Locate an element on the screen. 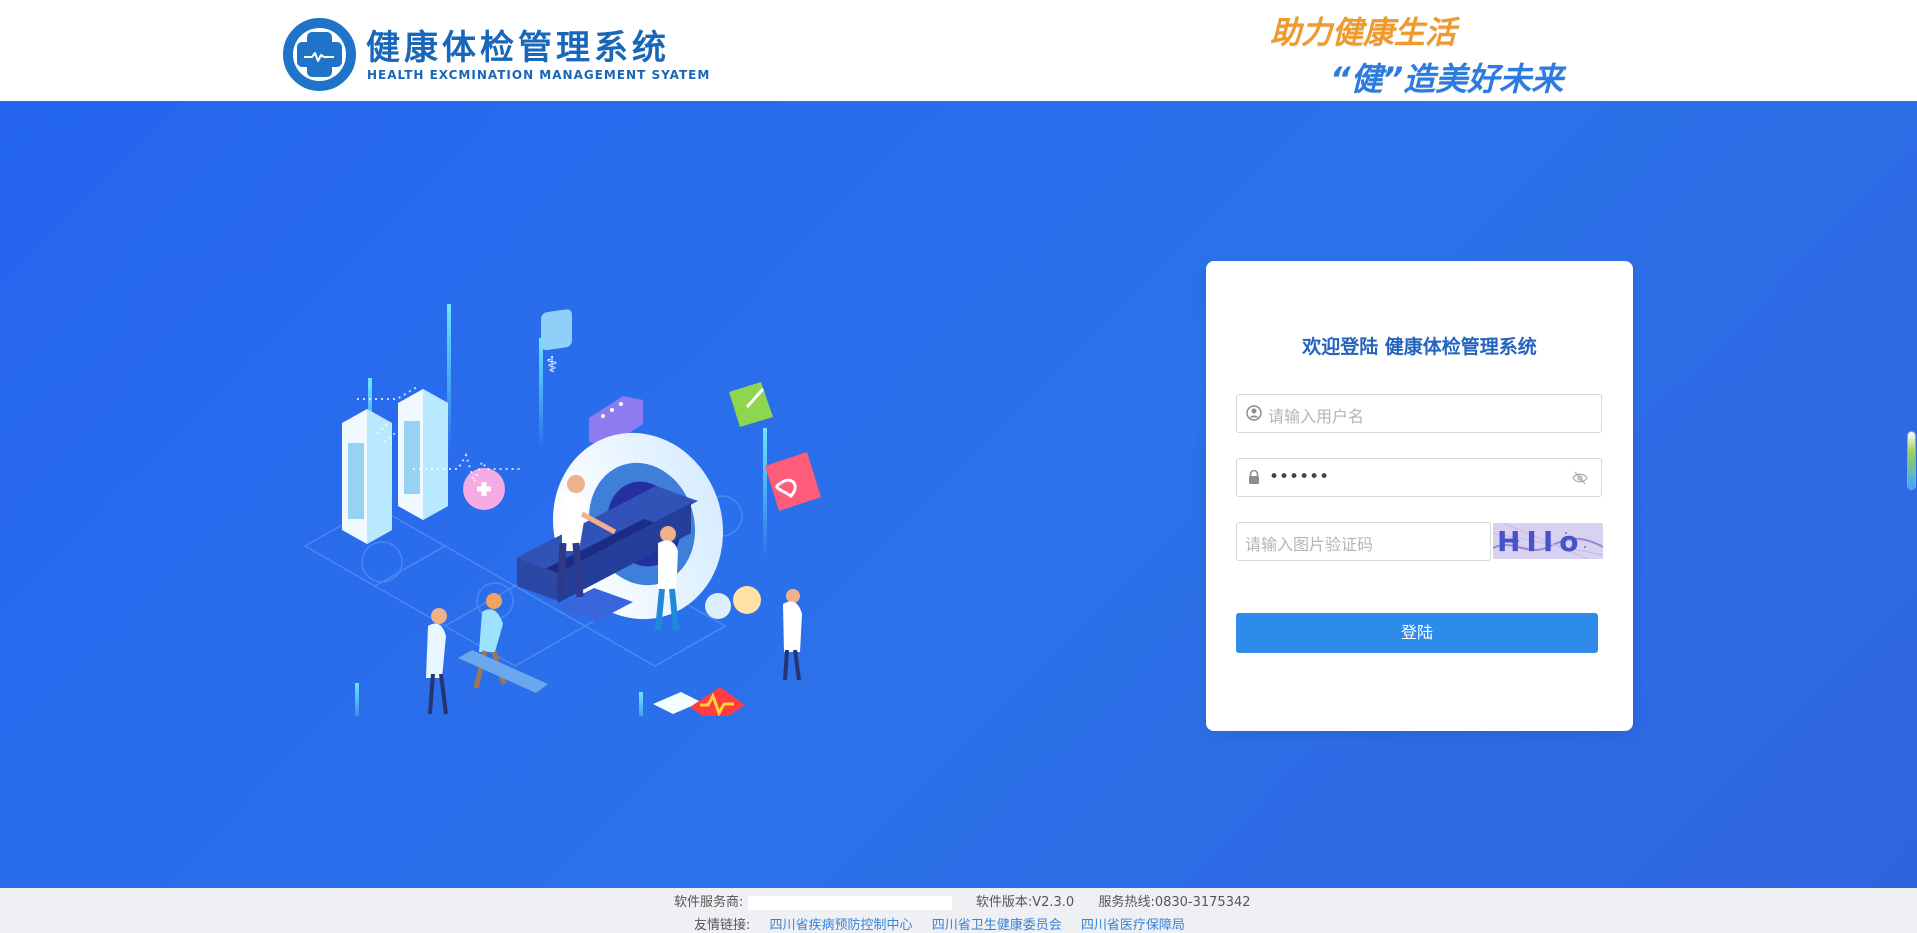  friendly-links-label: 友情链接: is located at coordinates (722, 925).